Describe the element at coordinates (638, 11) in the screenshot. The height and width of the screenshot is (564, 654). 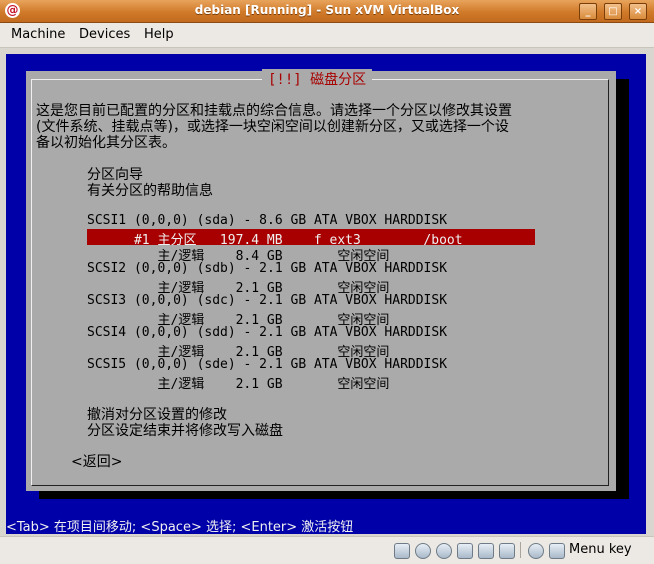
I see `close-button: ×` at that location.